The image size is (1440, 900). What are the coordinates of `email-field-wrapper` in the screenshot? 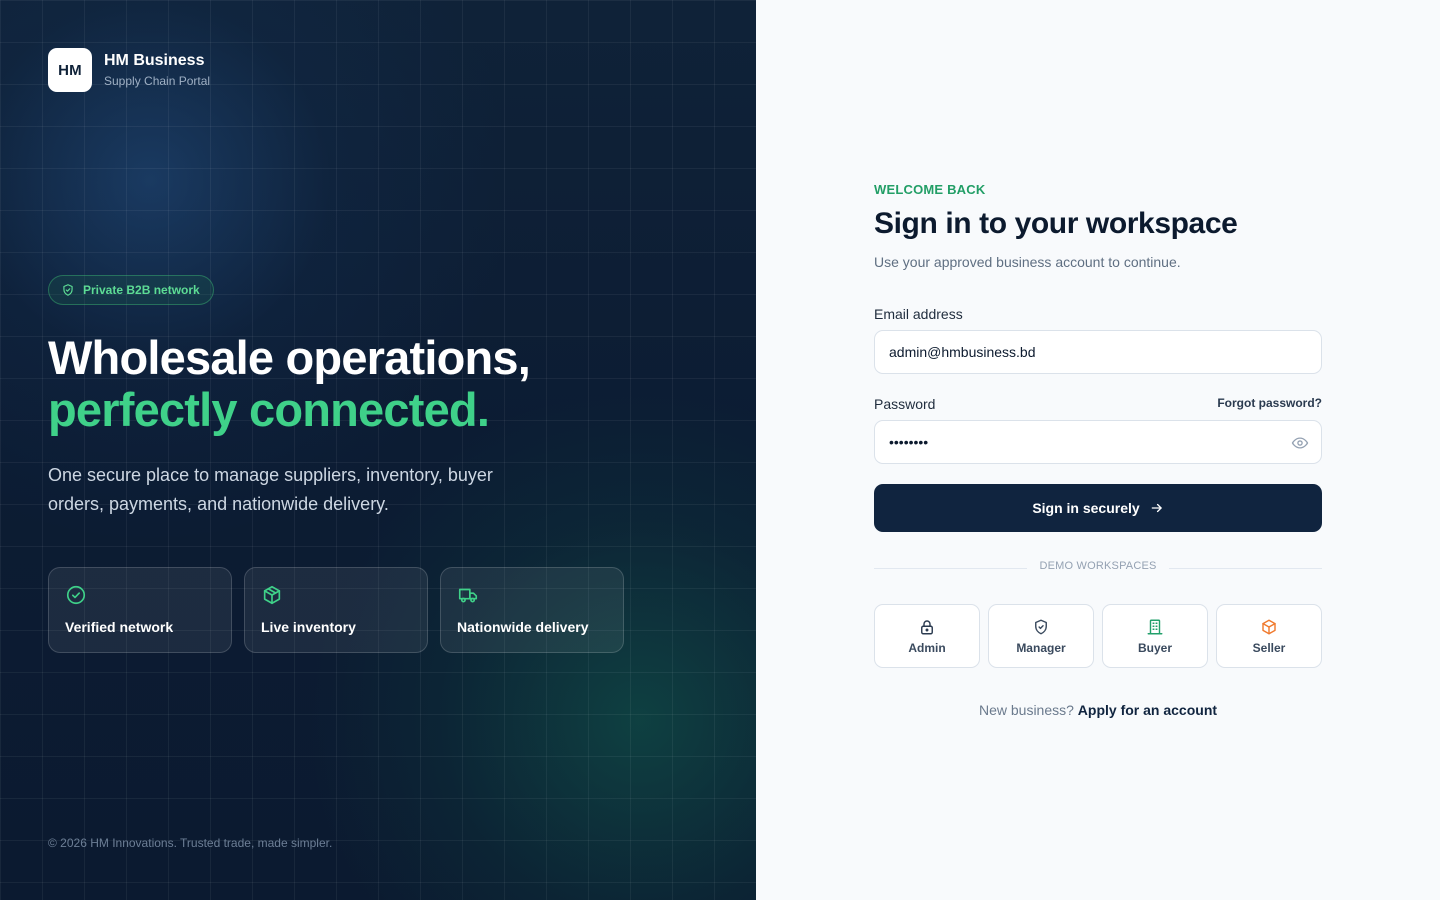 It's located at (1098, 352).